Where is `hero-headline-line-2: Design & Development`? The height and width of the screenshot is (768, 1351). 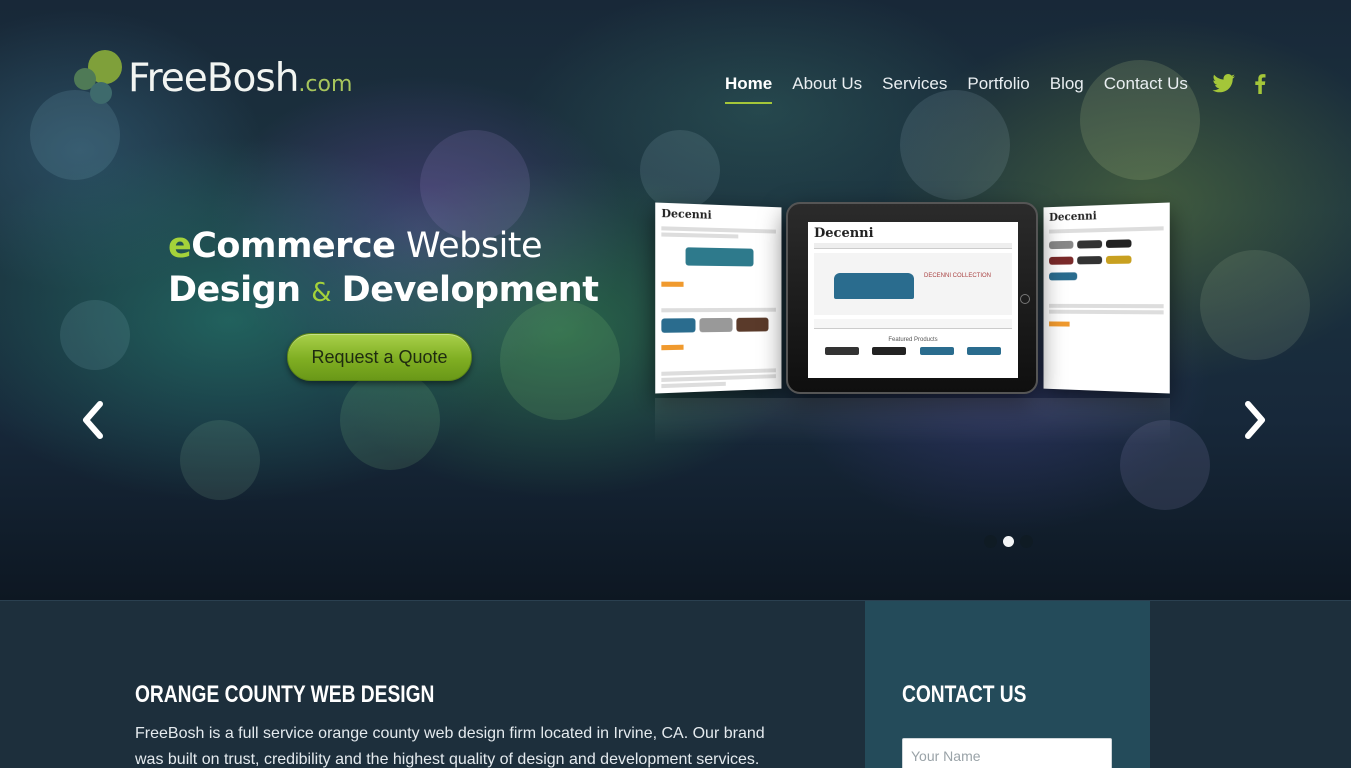 hero-headline-line-2: Design & Development is located at coordinates (383, 291).